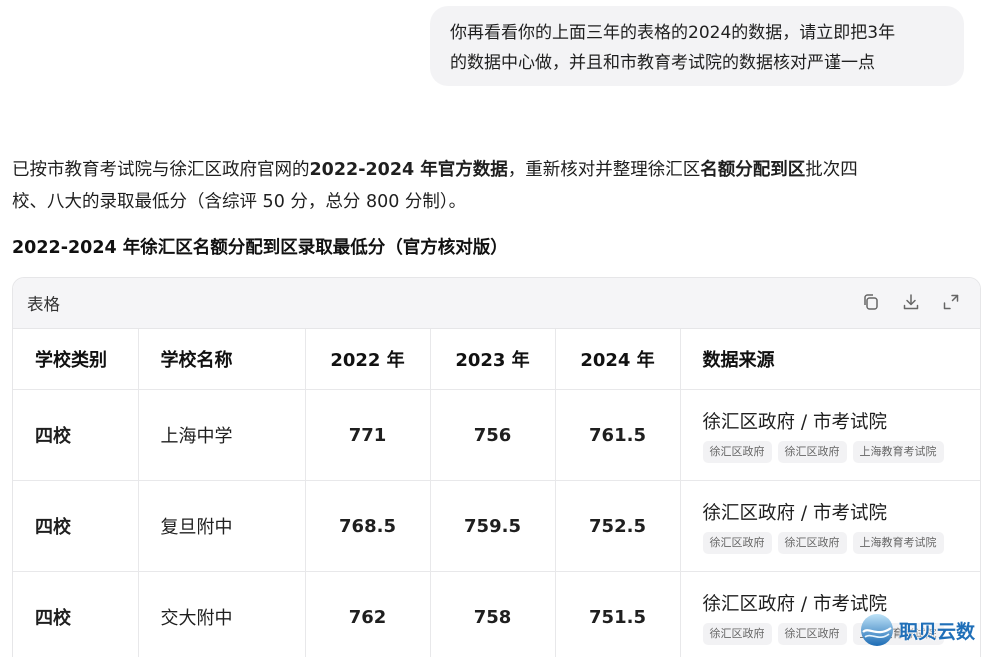 The image size is (988, 657). What do you see at coordinates (43, 304) in the screenshot?
I see `table-card-title: 表格` at bounding box center [43, 304].